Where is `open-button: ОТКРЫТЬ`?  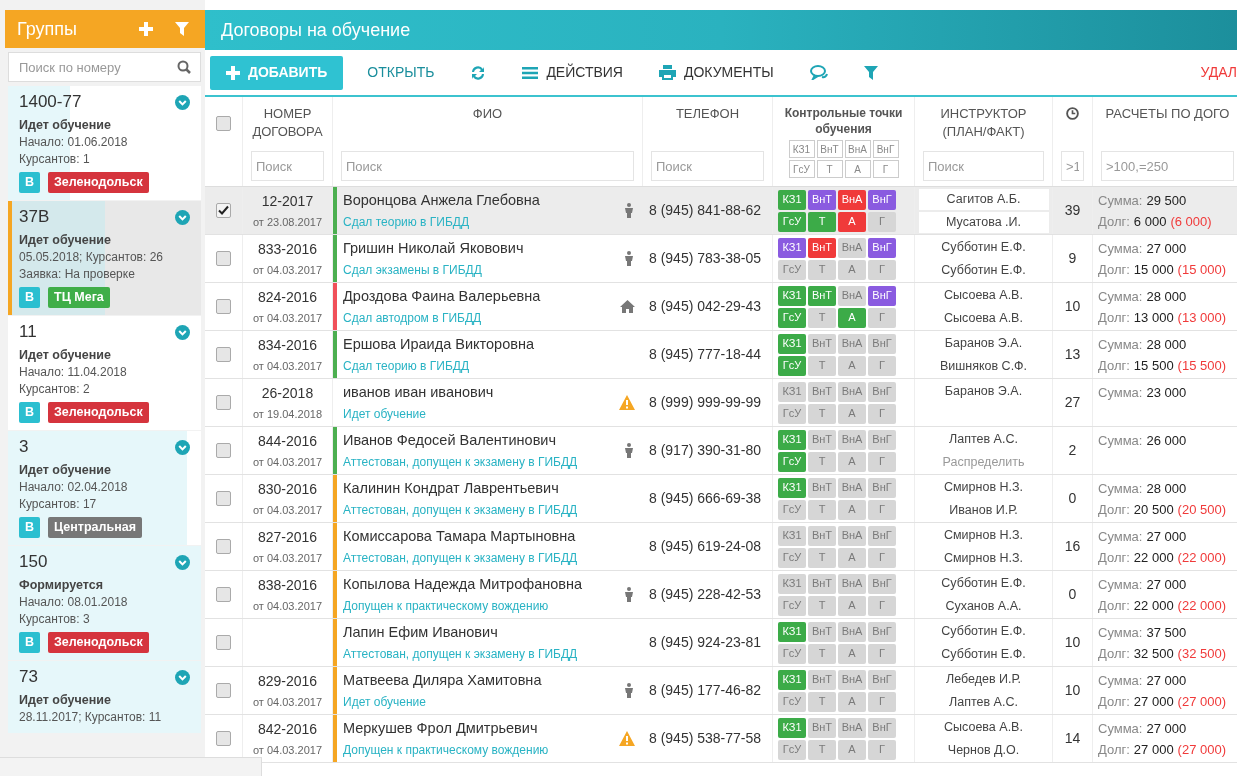
open-button: ОТКРЫТЬ is located at coordinates (401, 72).